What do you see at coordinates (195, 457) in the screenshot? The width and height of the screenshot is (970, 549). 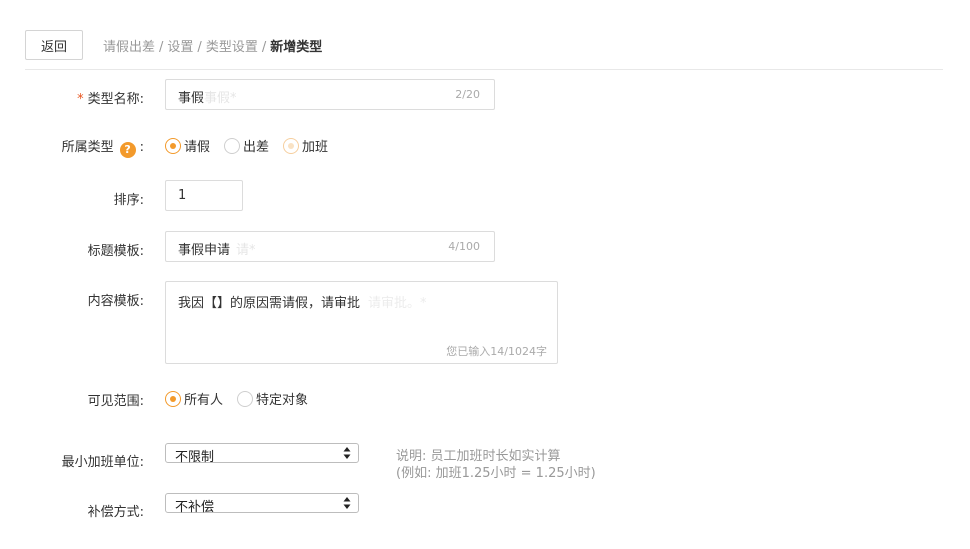 I see `min-unit-value: 不限制` at bounding box center [195, 457].